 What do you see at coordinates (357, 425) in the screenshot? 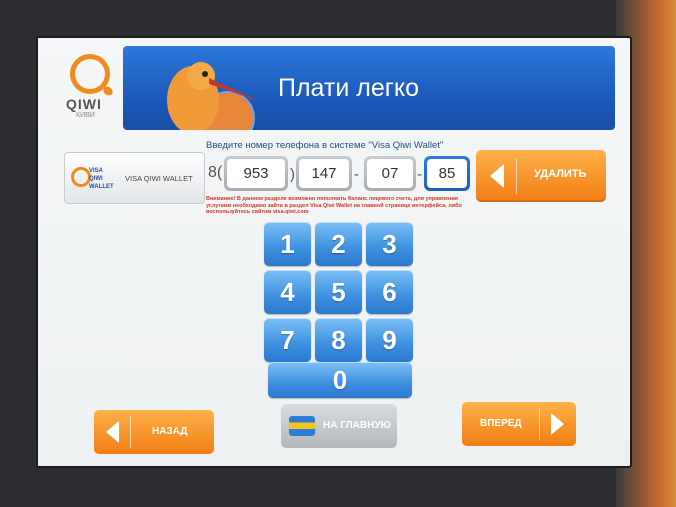
I see `home-label: НА ГЛАВНУЮ` at bounding box center [357, 425].